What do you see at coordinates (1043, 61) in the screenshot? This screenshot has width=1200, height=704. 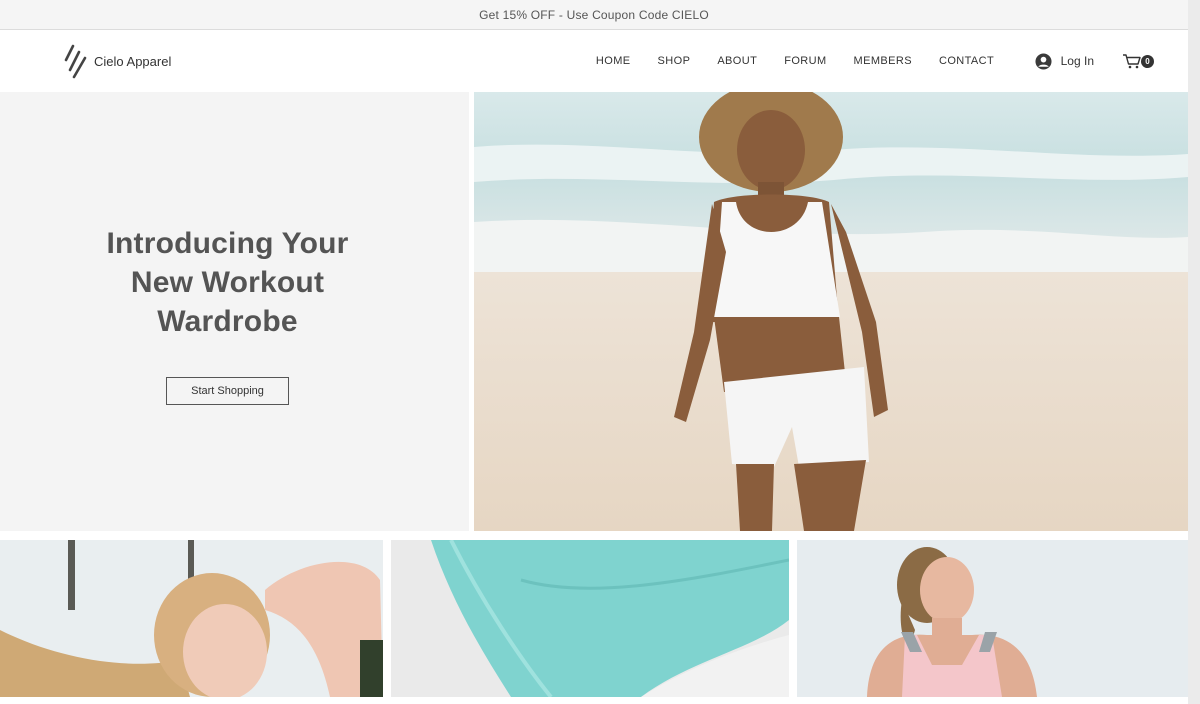 I see `user-avatar-icon` at bounding box center [1043, 61].